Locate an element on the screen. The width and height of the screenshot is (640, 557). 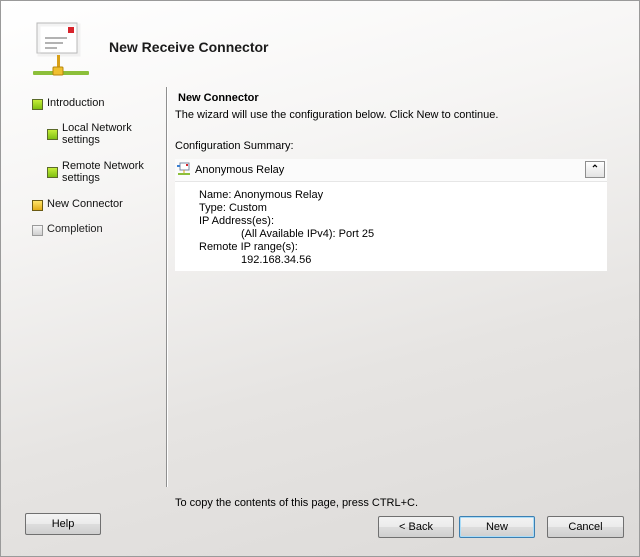
nav-step-label: Local Network settings is located at coordinates (97, 134).